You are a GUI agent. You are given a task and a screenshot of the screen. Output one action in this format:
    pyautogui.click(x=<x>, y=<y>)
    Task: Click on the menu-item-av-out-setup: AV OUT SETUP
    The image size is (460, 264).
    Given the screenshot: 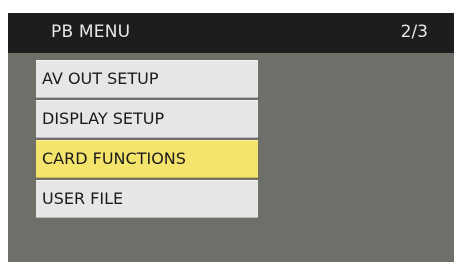 What is the action you would take?
    pyautogui.click(x=147, y=79)
    